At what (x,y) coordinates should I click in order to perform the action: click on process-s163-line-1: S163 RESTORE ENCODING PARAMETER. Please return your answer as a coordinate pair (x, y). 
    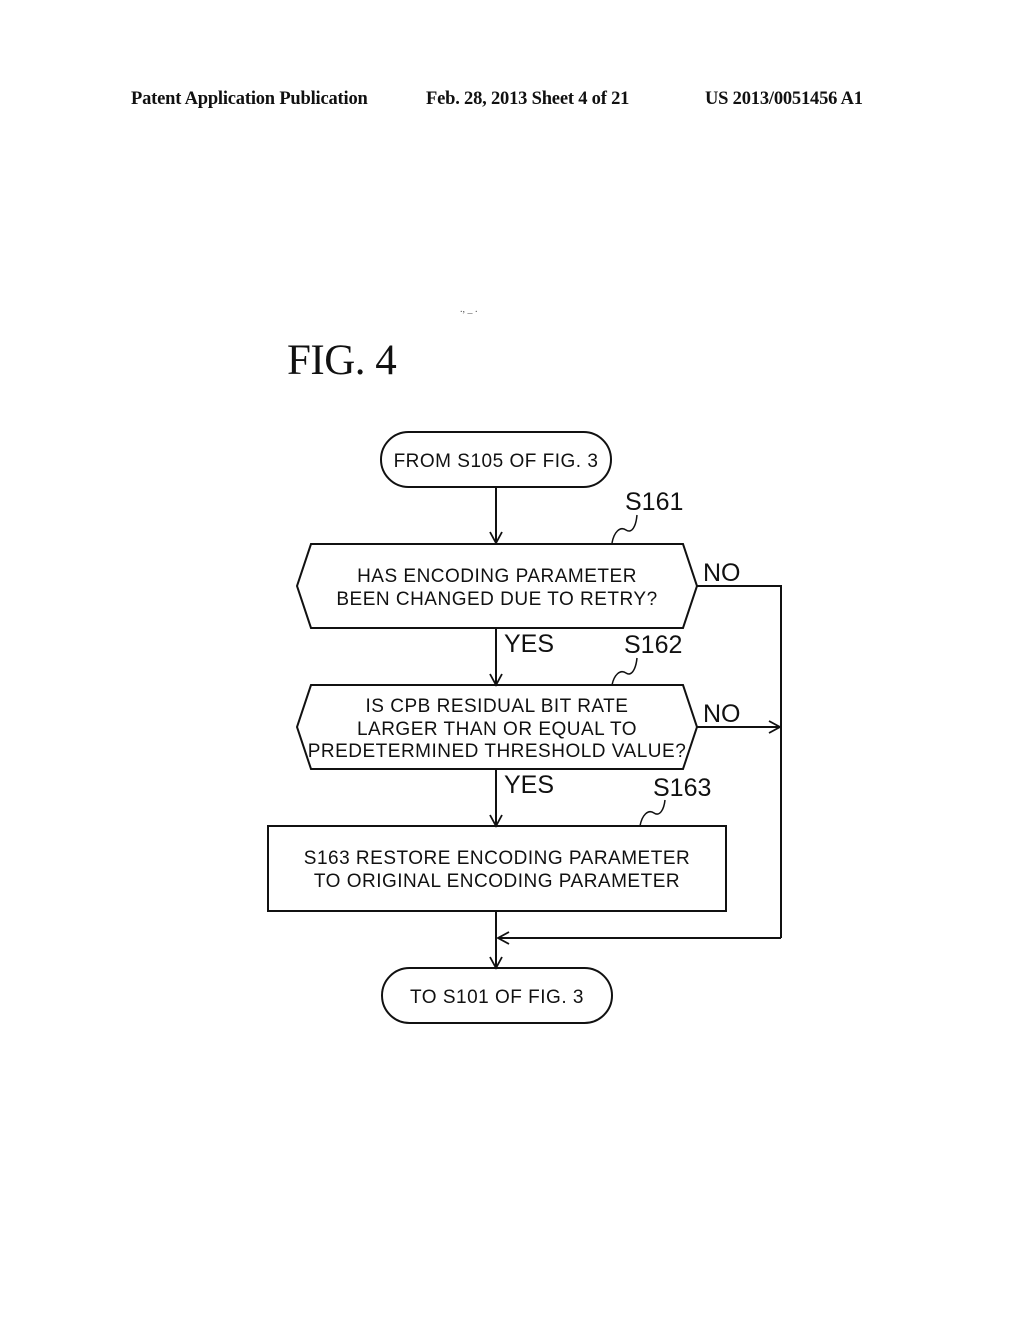
    Looking at the image, I should click on (497, 858).